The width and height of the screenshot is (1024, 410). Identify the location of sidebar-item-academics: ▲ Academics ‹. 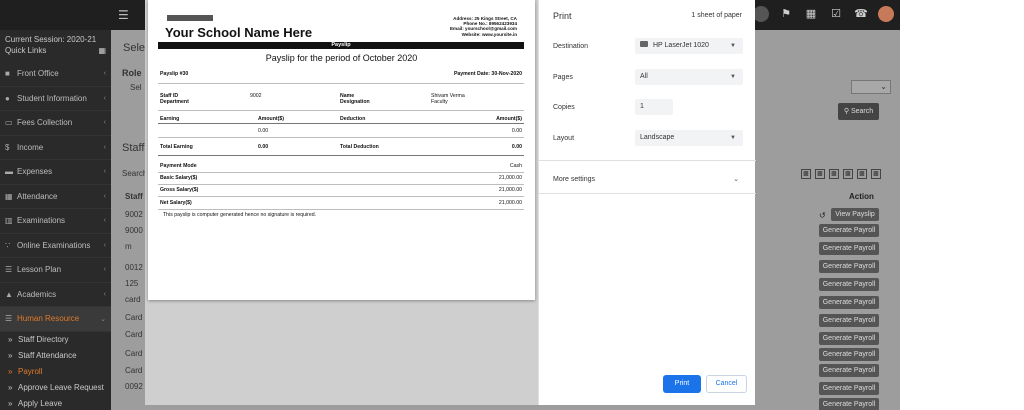
(55, 295).